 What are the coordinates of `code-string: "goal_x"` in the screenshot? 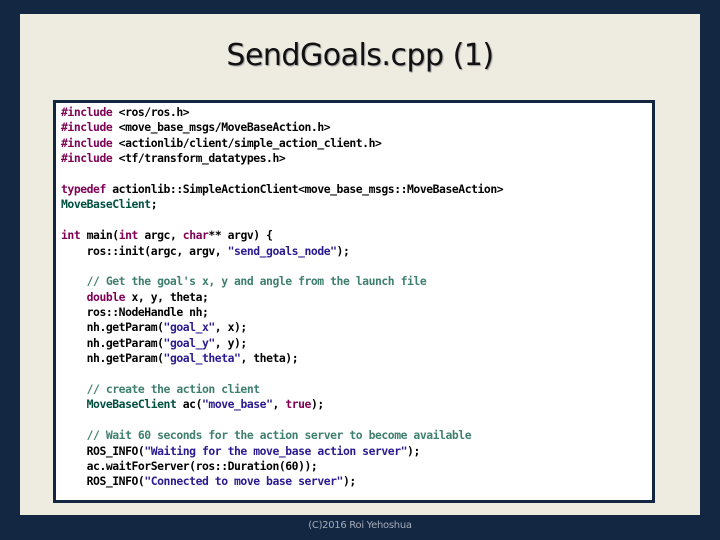 It's located at (189, 327).